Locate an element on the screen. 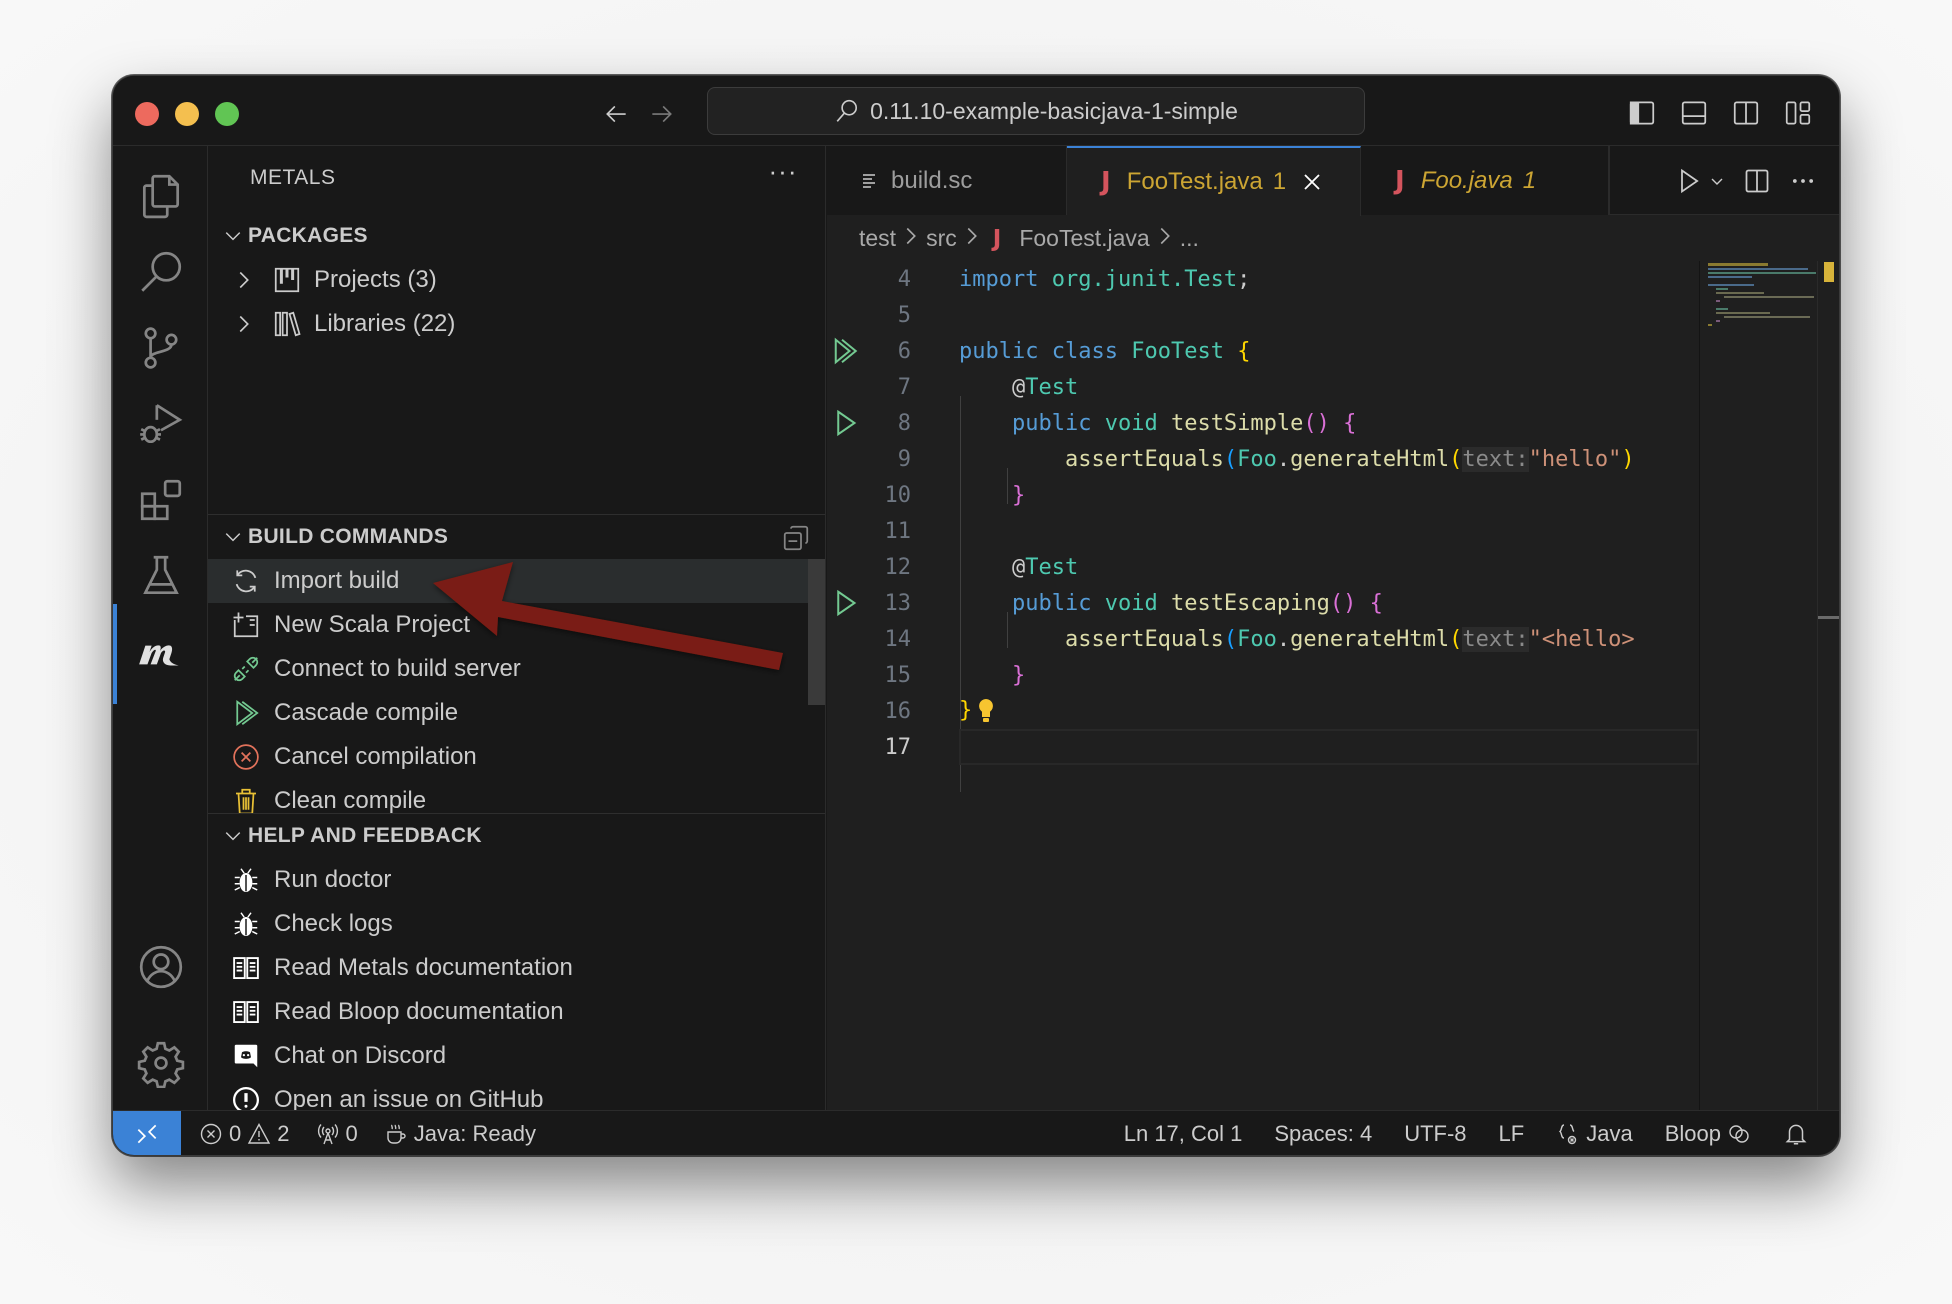 This screenshot has width=1952, height=1304. book-icon is located at coordinates (246, 968).